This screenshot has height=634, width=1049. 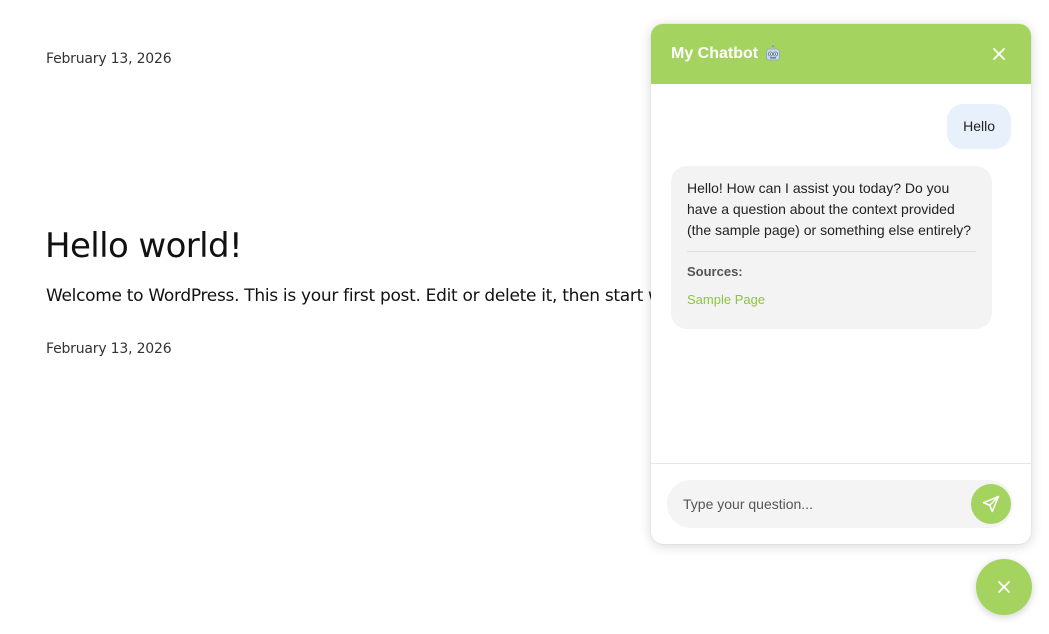 What do you see at coordinates (979, 126) in the screenshot?
I see `user-message: Hello` at bounding box center [979, 126].